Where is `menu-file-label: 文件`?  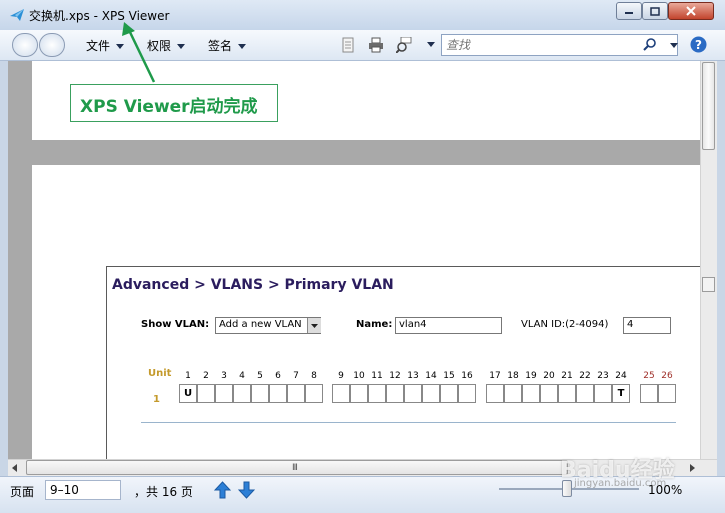 menu-file-label: 文件 is located at coordinates (98, 46).